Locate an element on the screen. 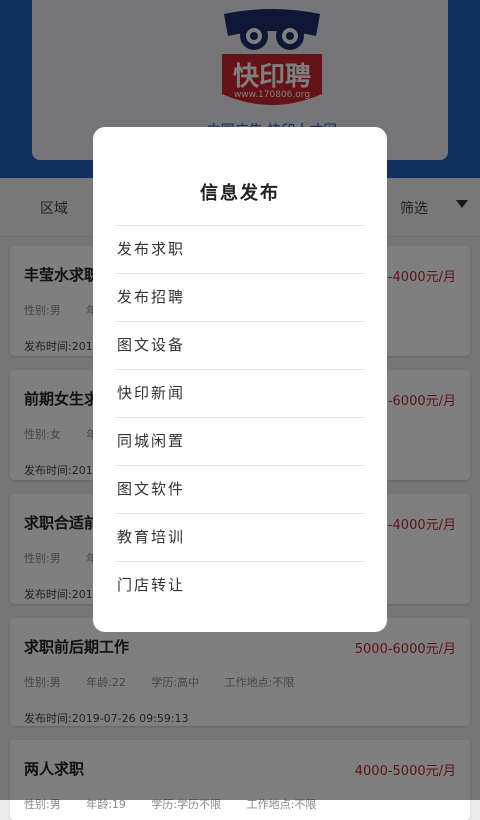  menu-item-training: 教育培训 is located at coordinates (240, 537).